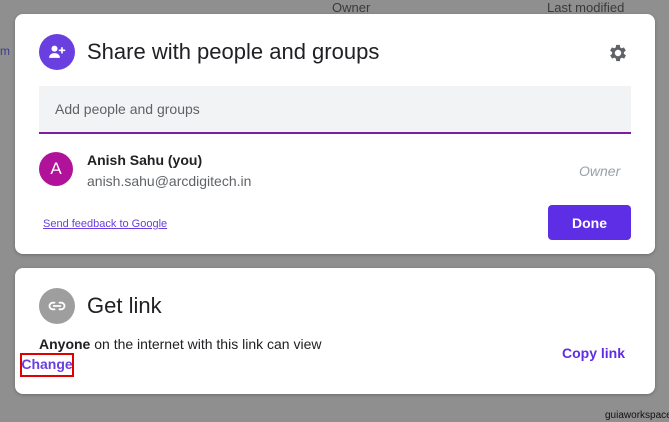 Image resolution: width=669 pixels, height=422 pixels. What do you see at coordinates (105, 224) in the screenshot?
I see `send-feedback-link: Send feedback to Google` at bounding box center [105, 224].